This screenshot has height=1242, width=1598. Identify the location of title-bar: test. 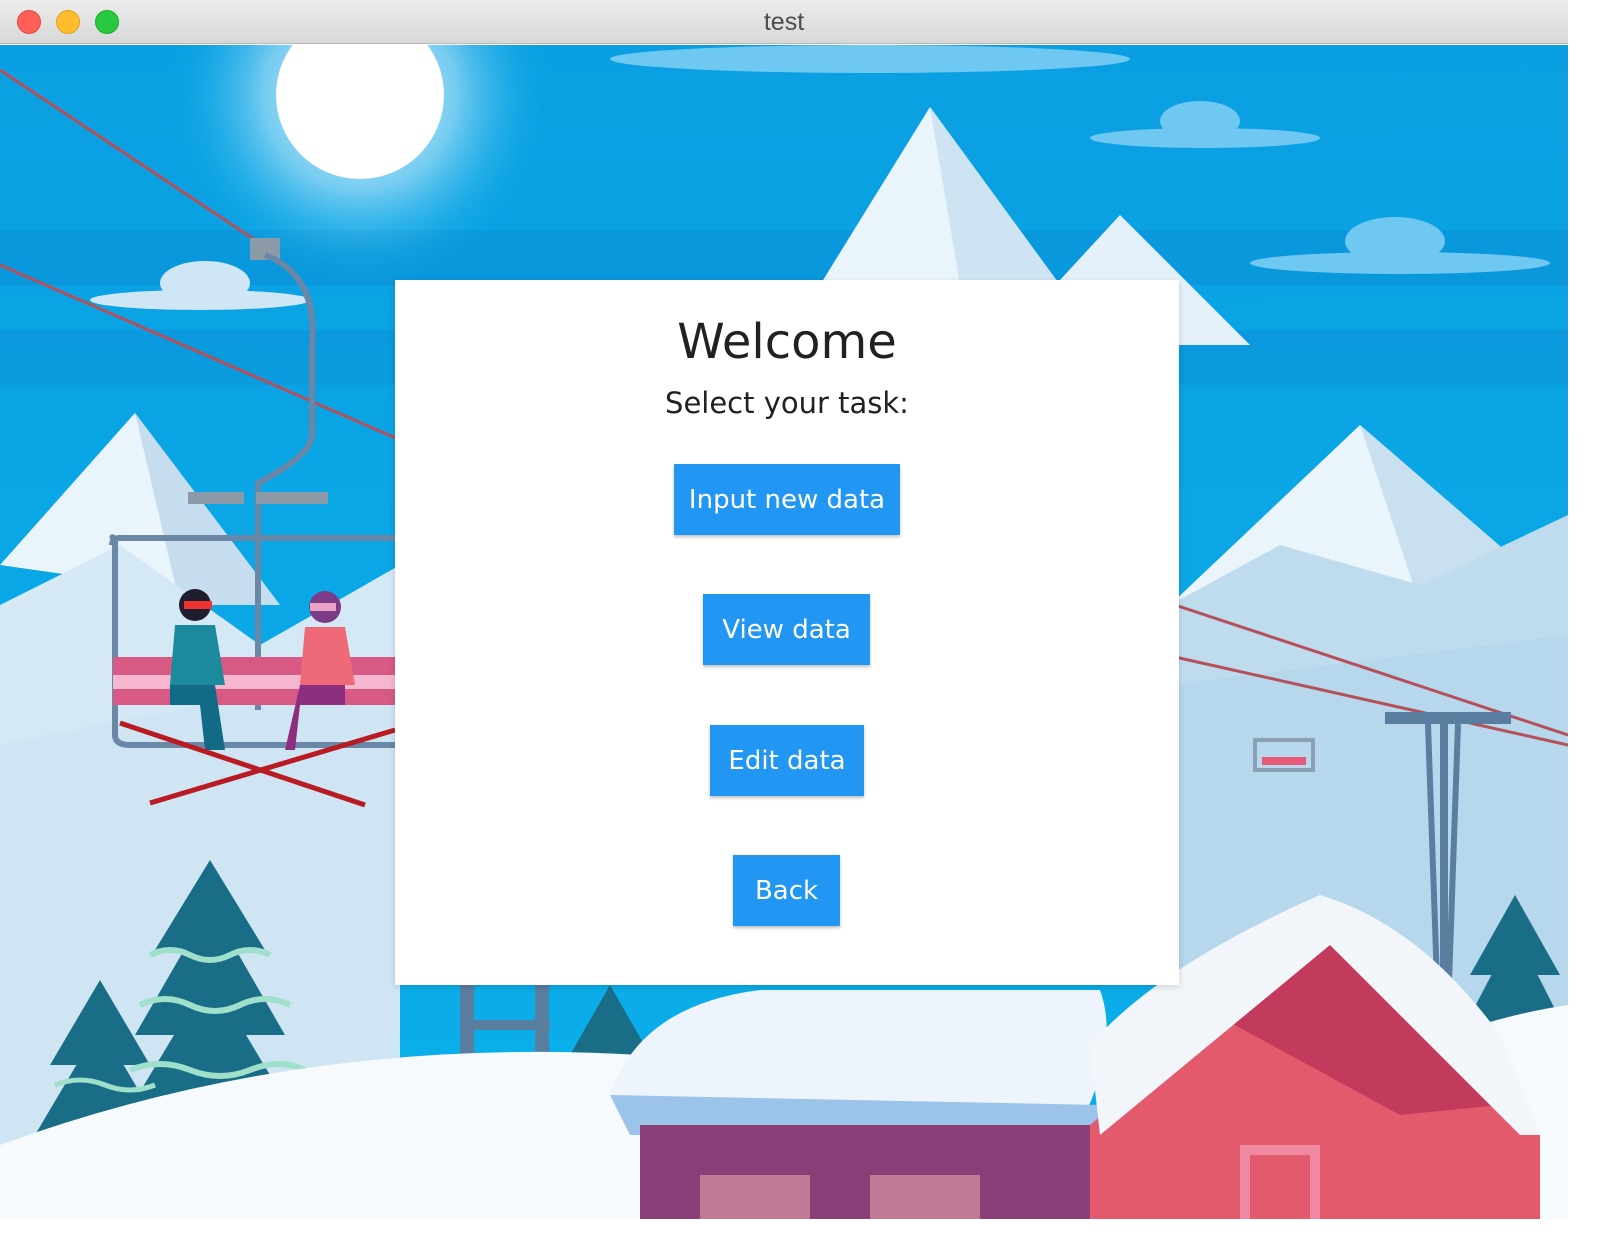
(784, 22).